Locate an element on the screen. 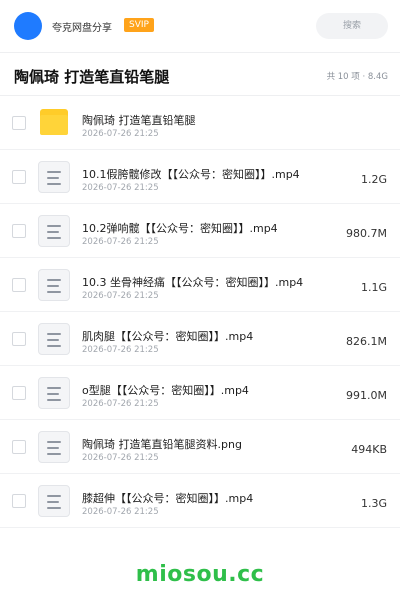 The image size is (400, 600). file-size: 980.7M is located at coordinates (366, 233).